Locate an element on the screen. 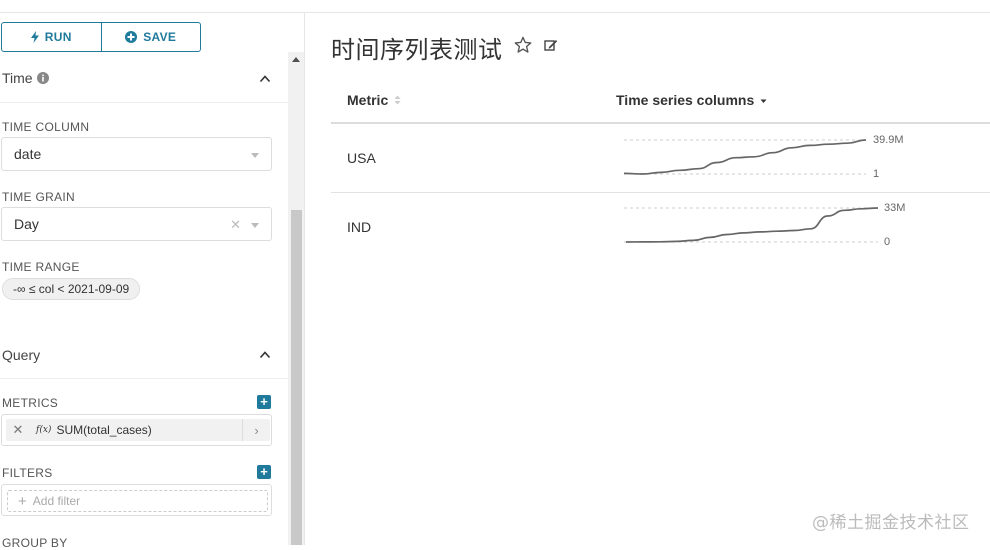 Image resolution: width=990 pixels, height=550 pixels. time-column-value: date is located at coordinates (28, 154).